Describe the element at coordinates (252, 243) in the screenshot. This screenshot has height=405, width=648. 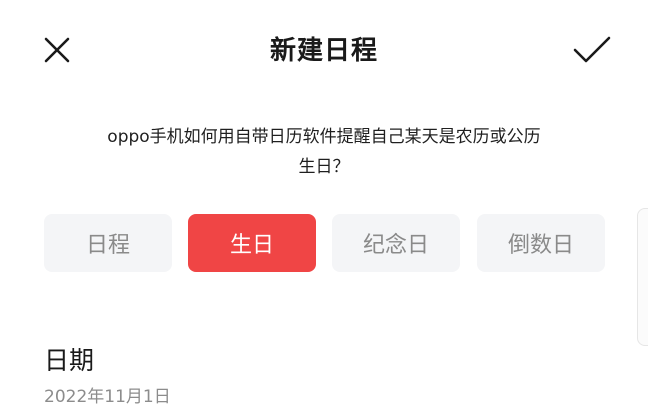
I see `tab-birthday: 生日` at that location.